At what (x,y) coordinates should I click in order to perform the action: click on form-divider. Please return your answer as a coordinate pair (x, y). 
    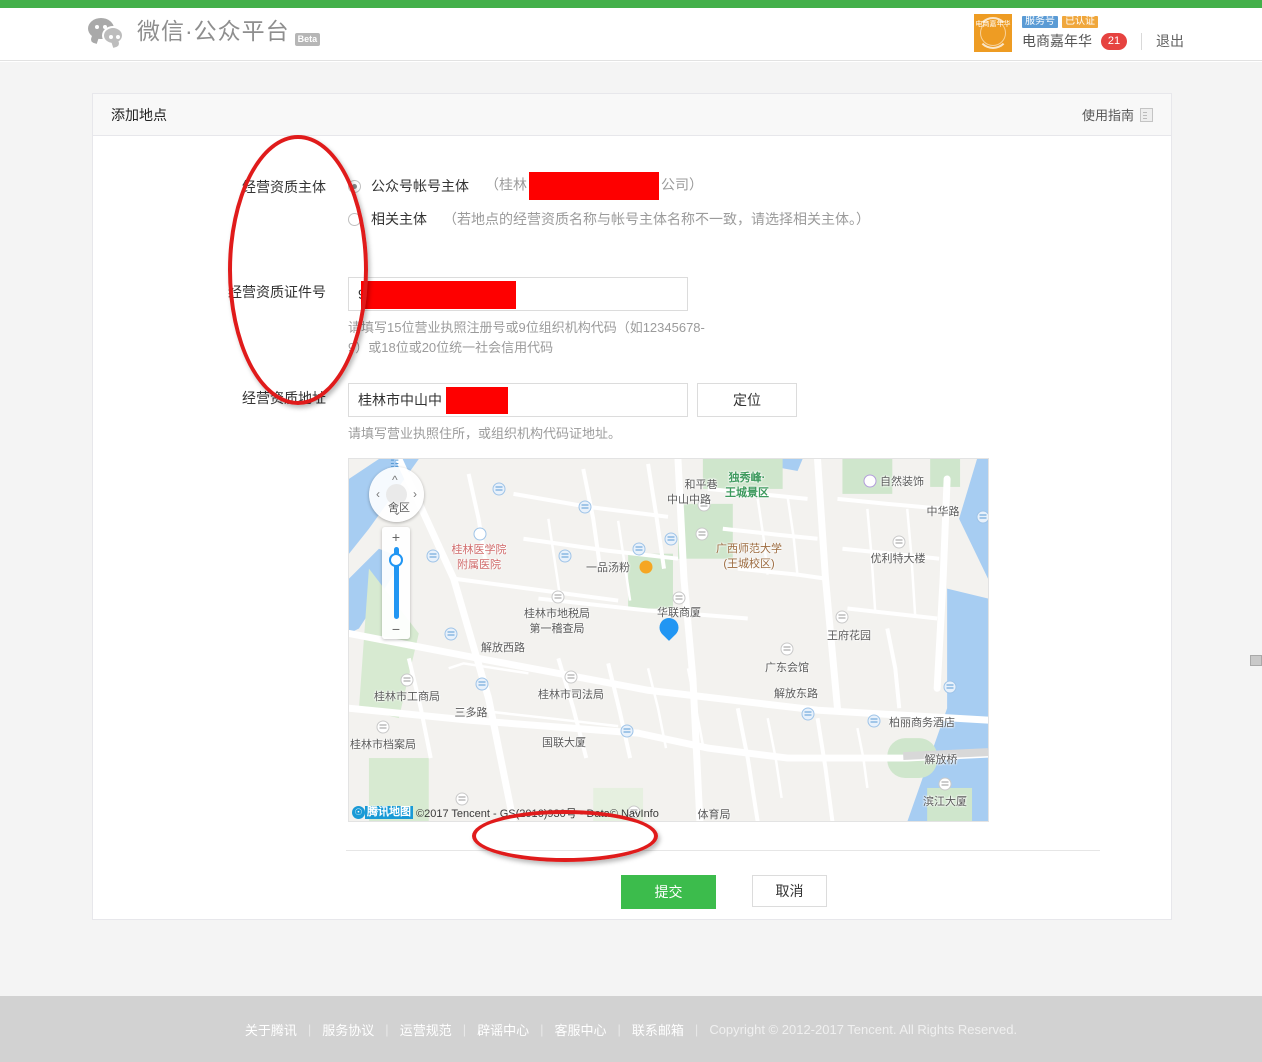
    Looking at the image, I should click on (723, 850).